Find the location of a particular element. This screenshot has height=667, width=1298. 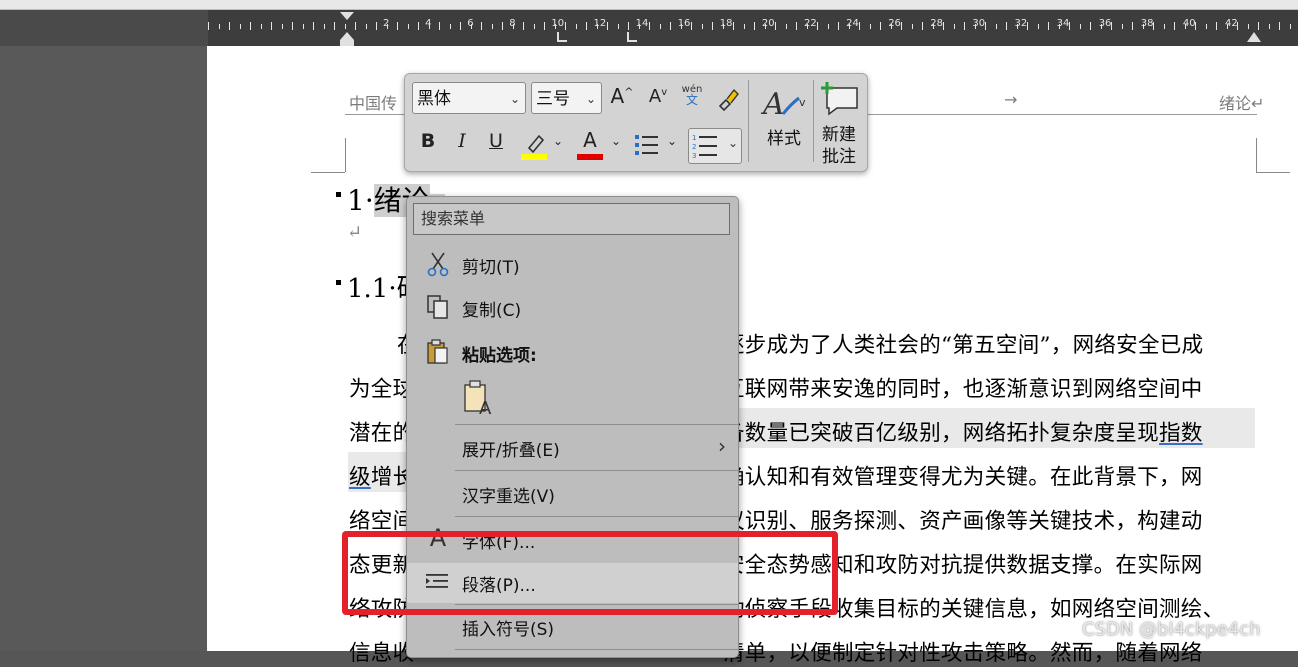

font-name-combo: 黑体 ⌄ is located at coordinates (469, 98).